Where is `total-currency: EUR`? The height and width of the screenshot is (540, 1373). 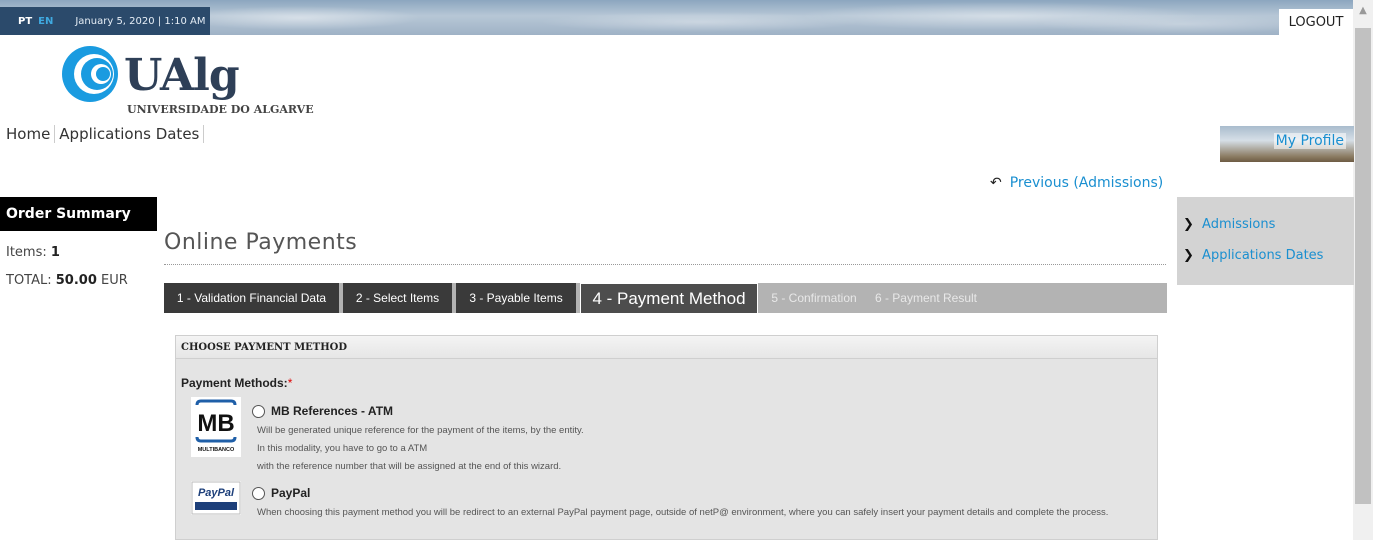
total-currency: EUR is located at coordinates (114, 280).